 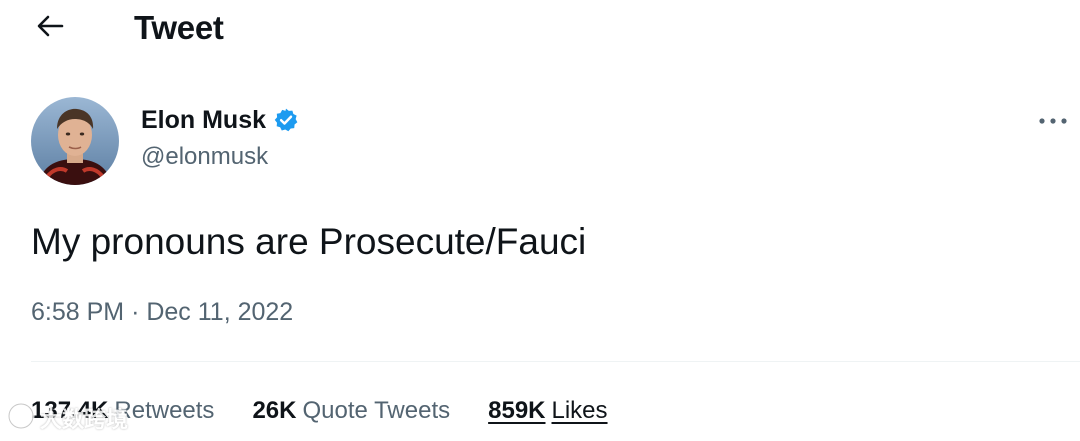 What do you see at coordinates (579, 410) in the screenshot?
I see `likes-label: Likes` at bounding box center [579, 410].